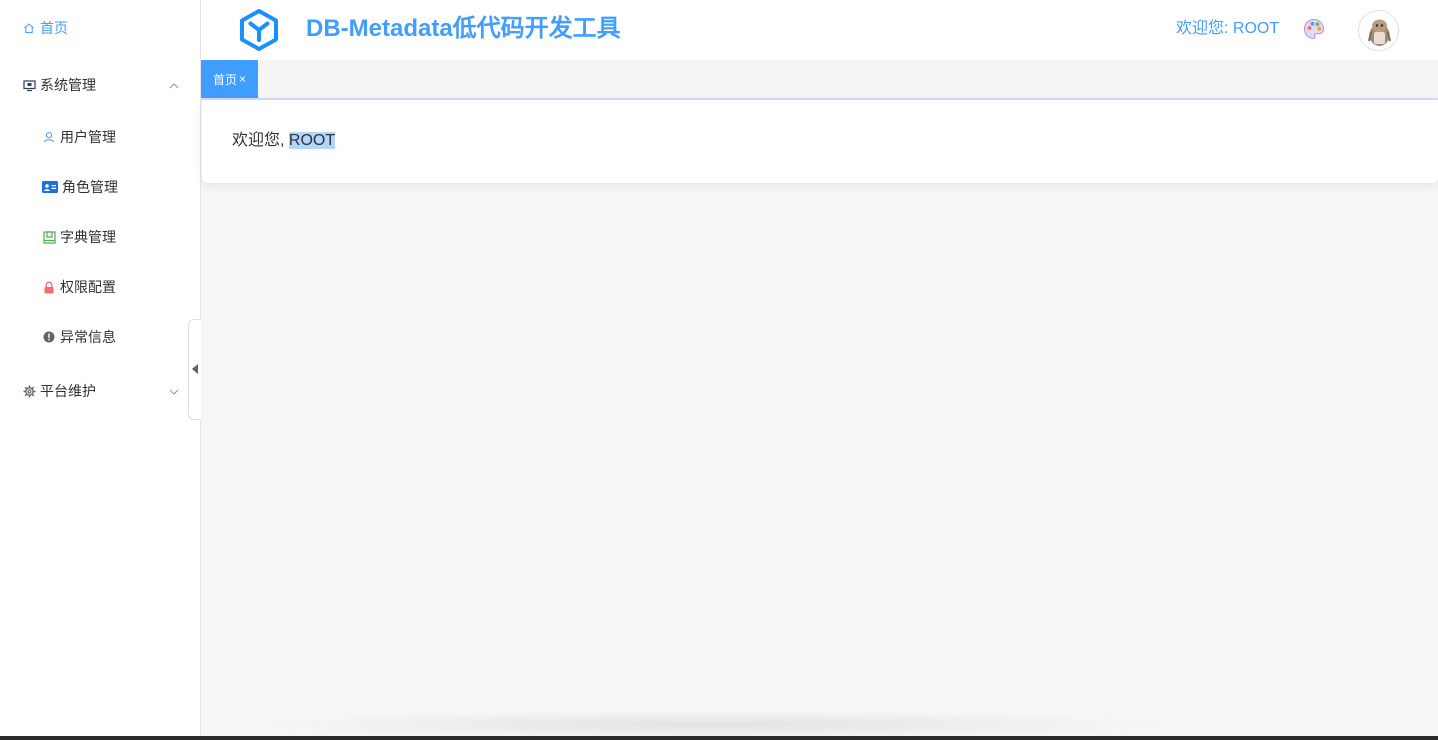 This screenshot has width=1438, height=740. I want to click on welcome-user-text: 欢迎您: ROOT, so click(1228, 28).